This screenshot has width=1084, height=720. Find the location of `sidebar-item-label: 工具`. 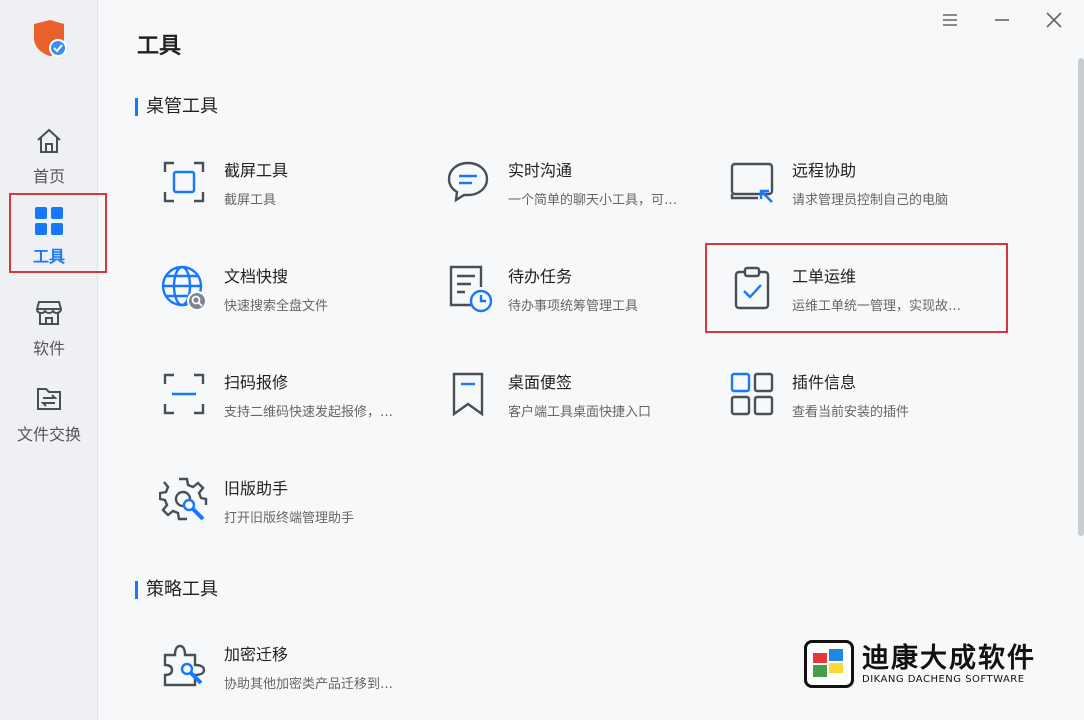

sidebar-item-label: 工具 is located at coordinates (48, 256).